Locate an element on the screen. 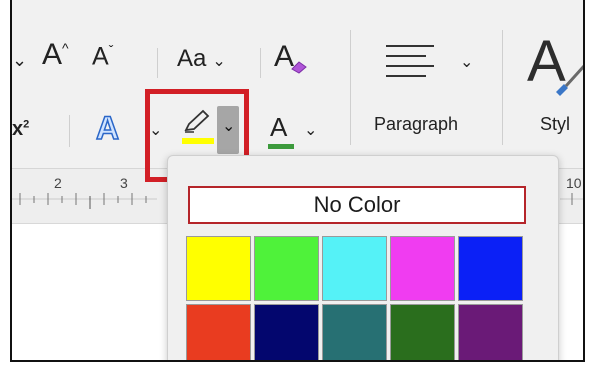 Image resolution: width=591 pixels, height=369 pixels. change-case-label: Aa is located at coordinates (192, 58).